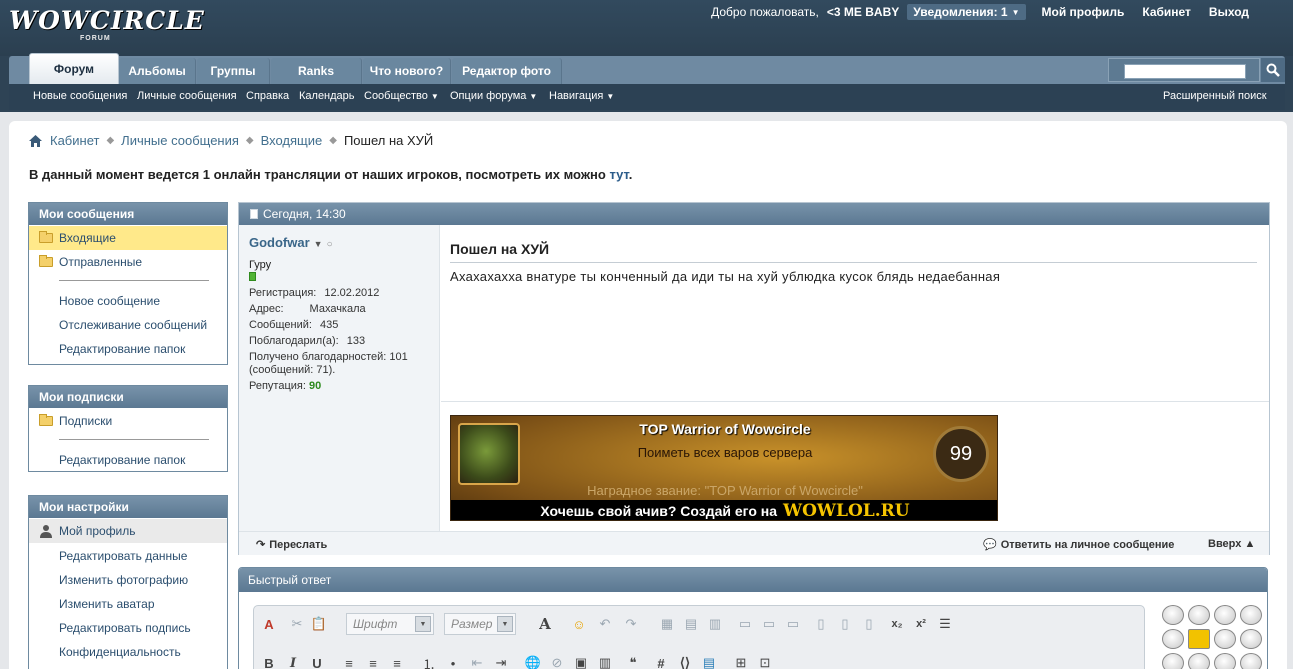 The image size is (1293, 669). Describe the element at coordinates (187, 96) in the screenshot. I see `subnav-private-messages: Личные сообщения` at that location.